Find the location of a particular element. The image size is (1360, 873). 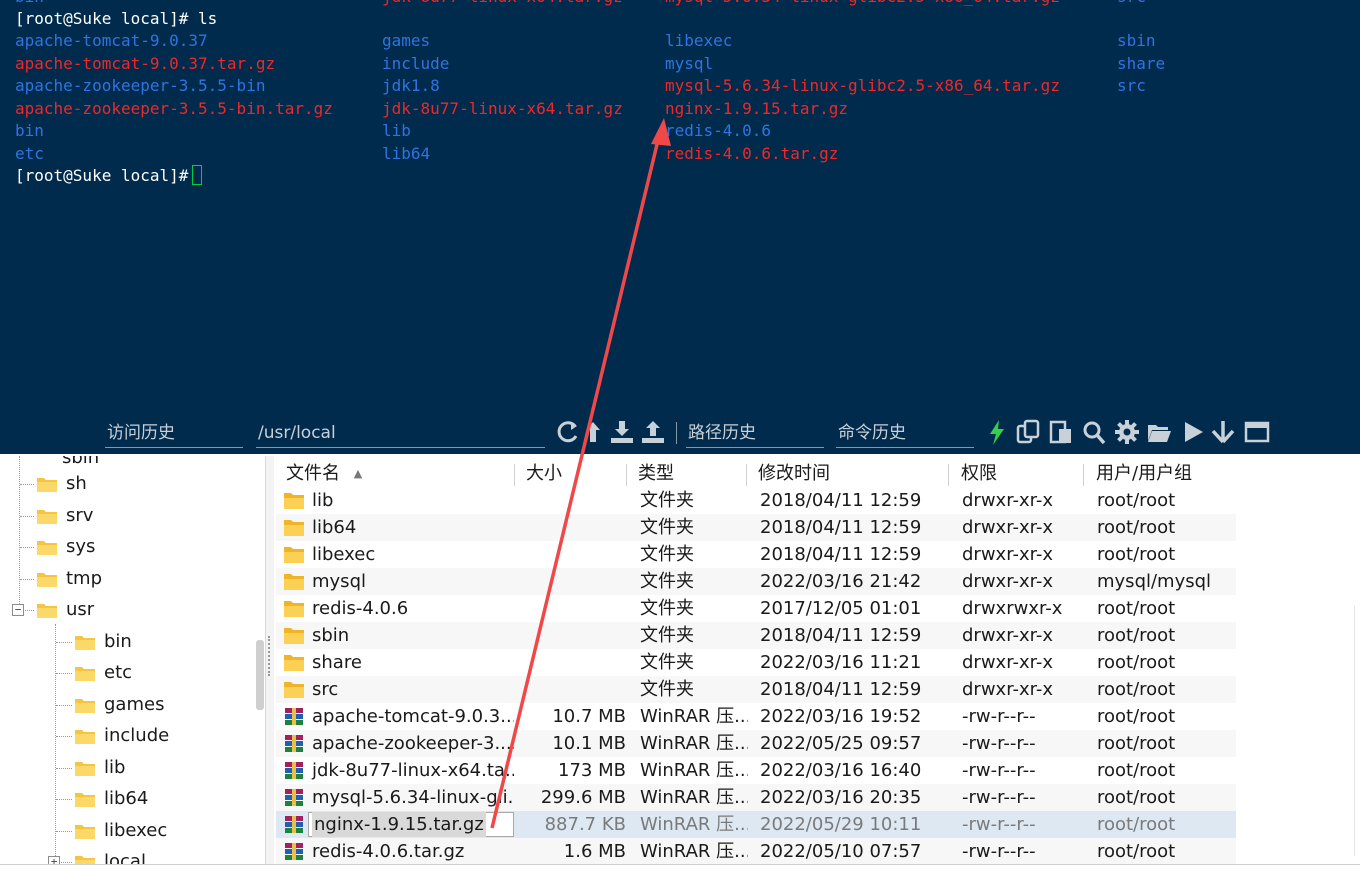

pane-splitter is located at coordinates (270, 660).